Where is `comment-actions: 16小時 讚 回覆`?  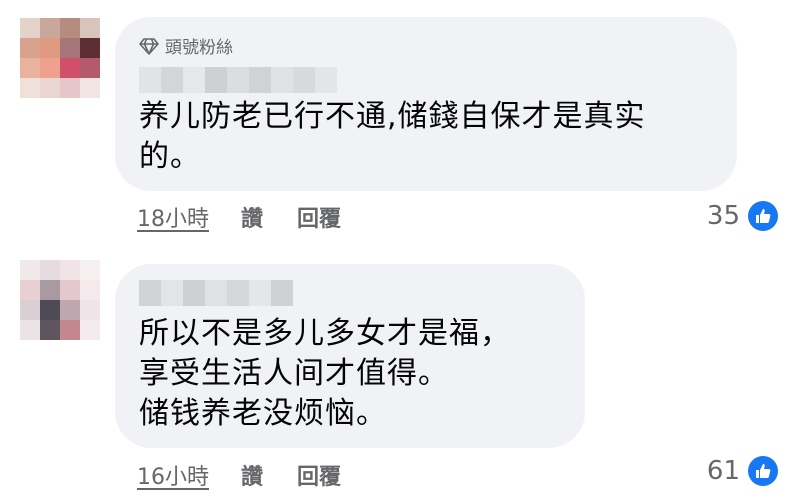
comment-actions: 16小時 讚 回覆 is located at coordinates (256, 475).